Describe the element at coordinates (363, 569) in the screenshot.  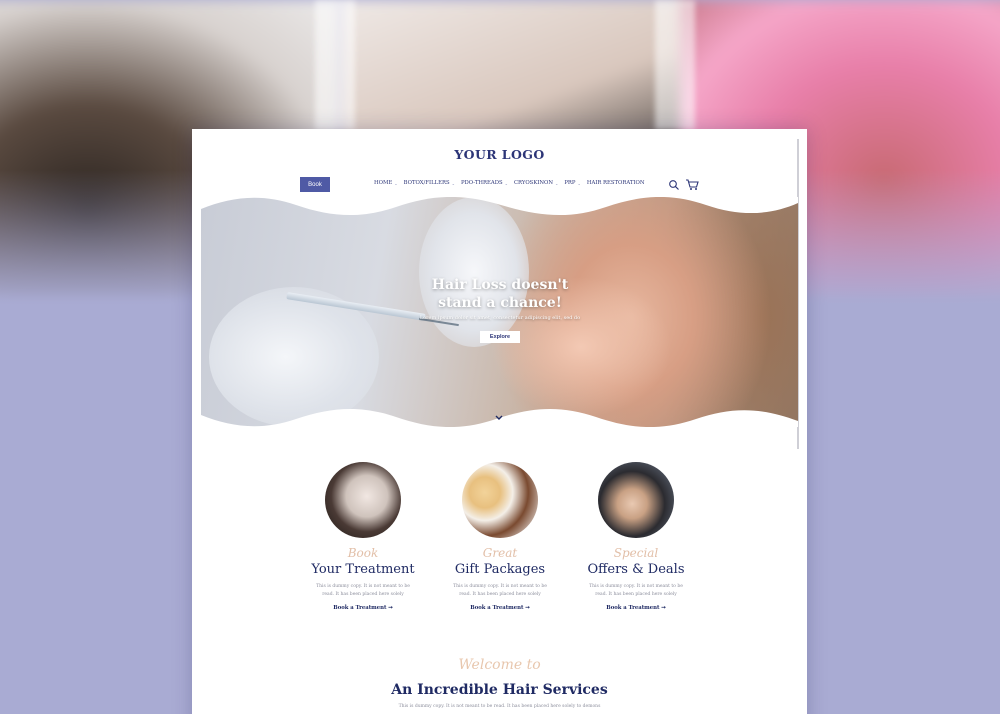
I see `card-title: Your Treatment` at that location.